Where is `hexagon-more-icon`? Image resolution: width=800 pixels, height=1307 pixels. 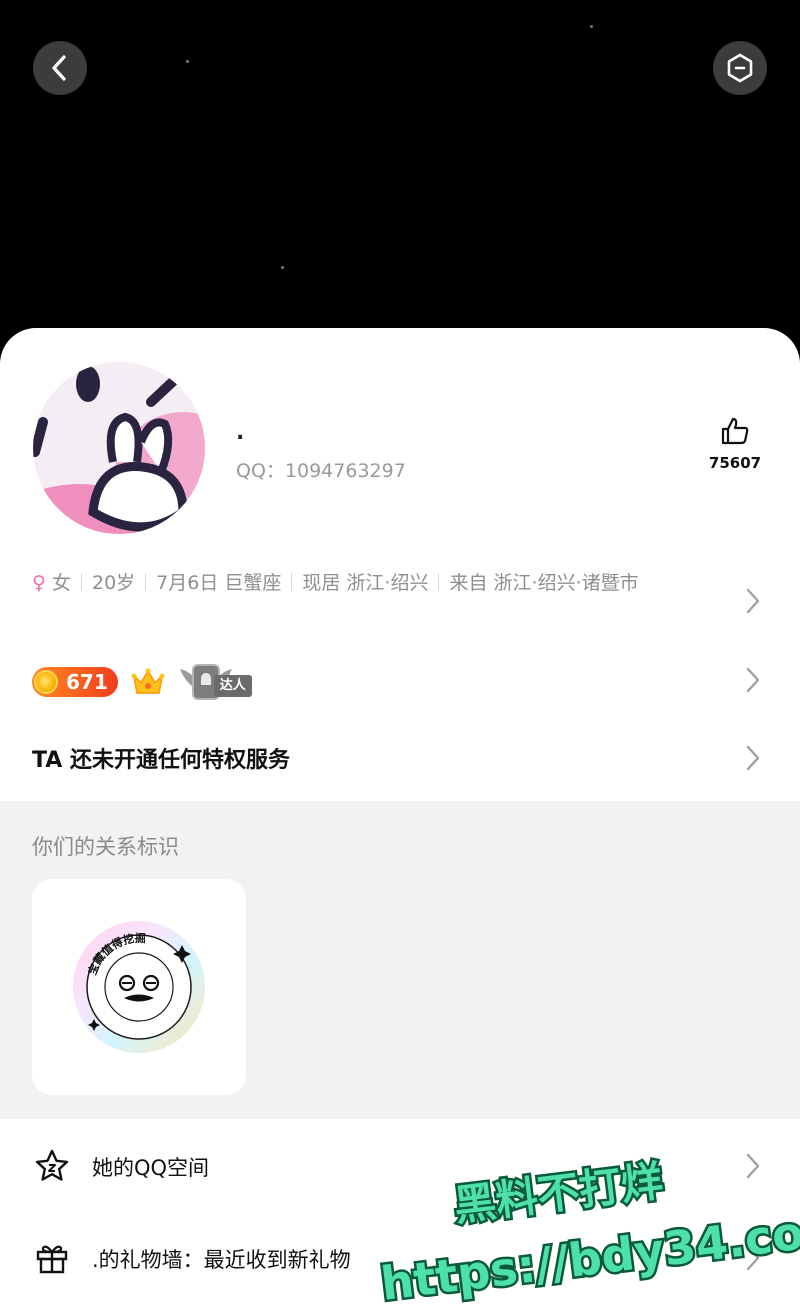 hexagon-more-icon is located at coordinates (740, 68).